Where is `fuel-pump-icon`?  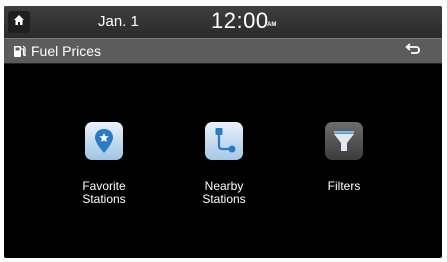
fuel-pump-icon is located at coordinates (20, 53).